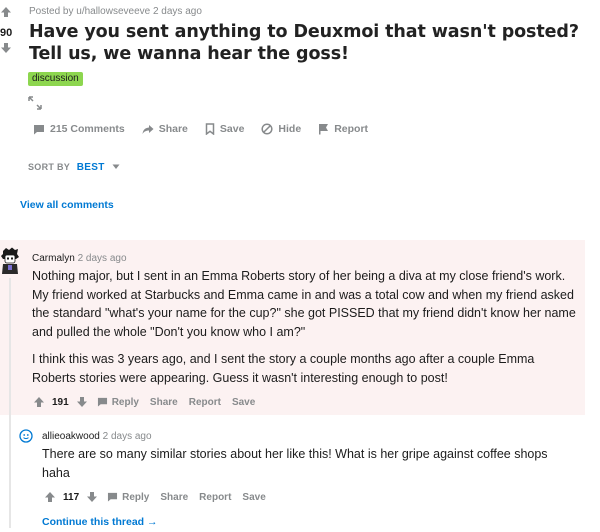 This screenshot has width=600, height=532. What do you see at coordinates (35, 103) in the screenshot?
I see `expand-icon` at bounding box center [35, 103].